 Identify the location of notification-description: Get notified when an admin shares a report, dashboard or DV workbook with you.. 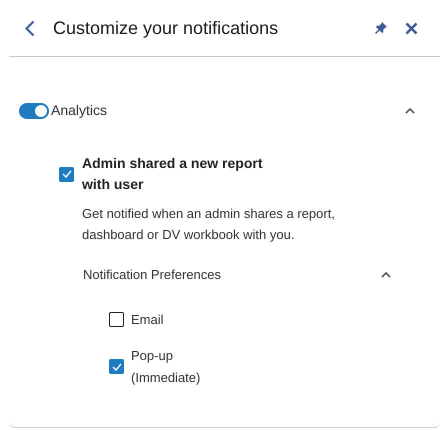
(209, 224).